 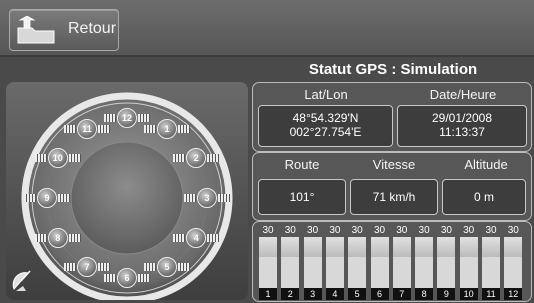 What do you see at coordinates (92, 28) in the screenshot?
I see `back-button-label: Retour` at bounding box center [92, 28].